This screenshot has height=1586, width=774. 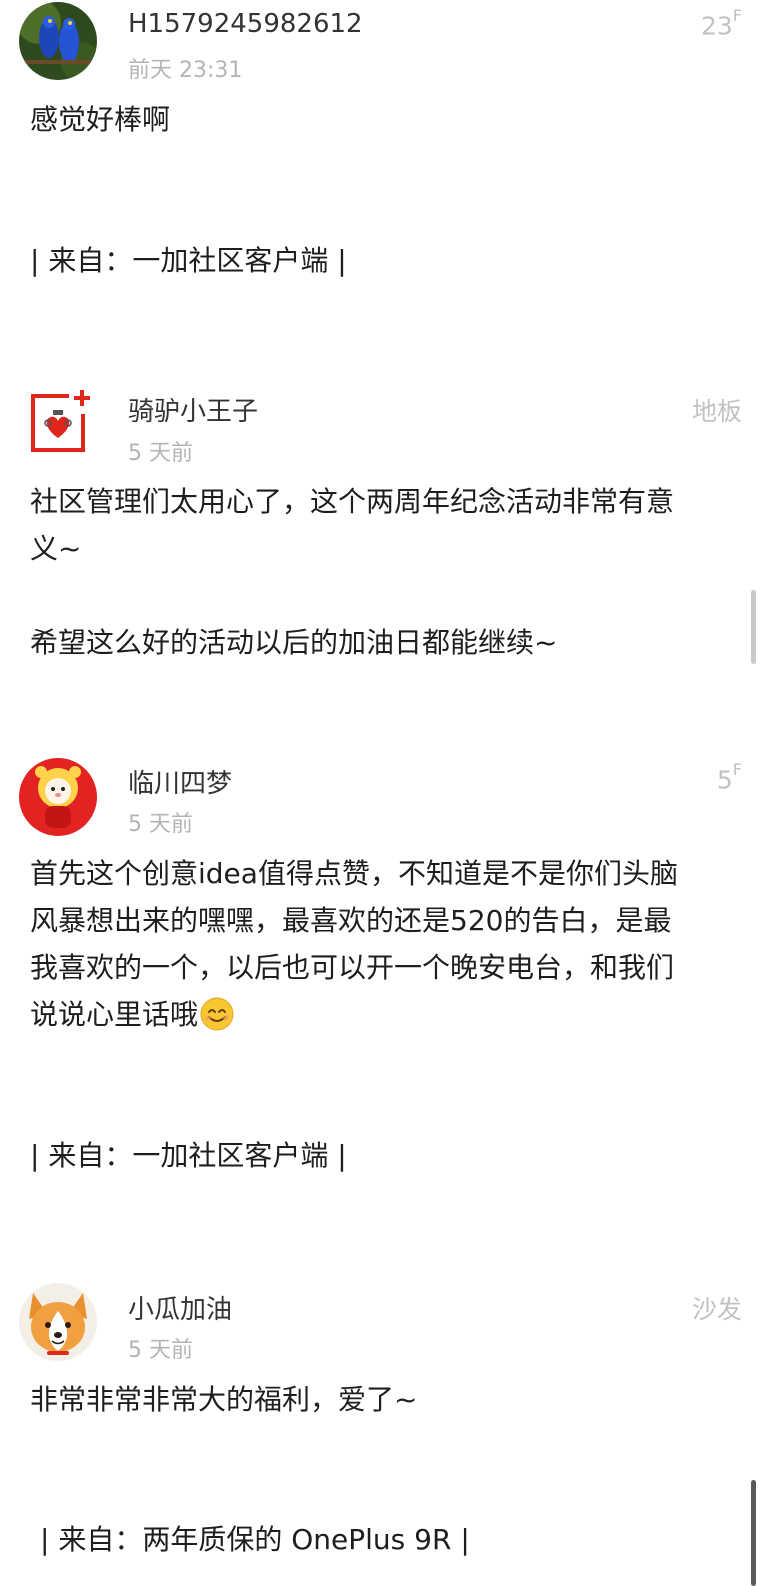 What do you see at coordinates (114, 1014) in the screenshot?
I see `comment-text: 说说心里话哦` at bounding box center [114, 1014].